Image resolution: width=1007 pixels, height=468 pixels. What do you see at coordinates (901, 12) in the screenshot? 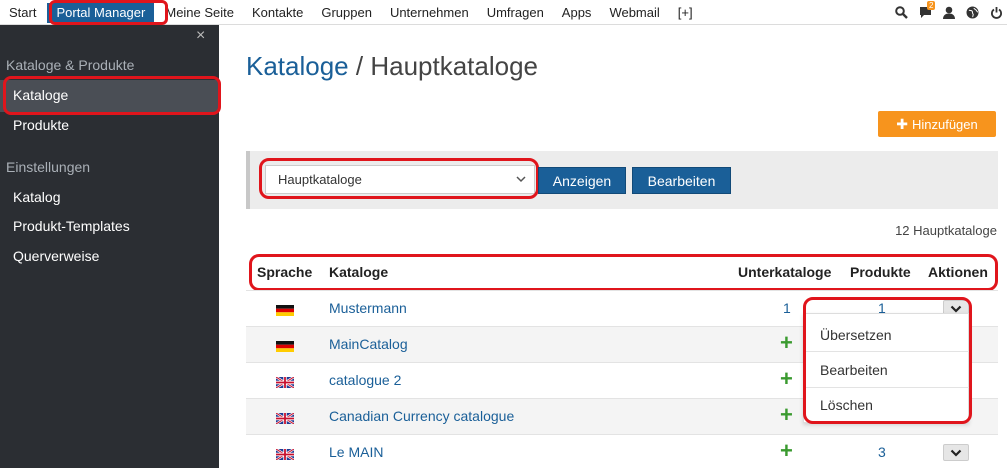
I see `search-icon` at bounding box center [901, 12].